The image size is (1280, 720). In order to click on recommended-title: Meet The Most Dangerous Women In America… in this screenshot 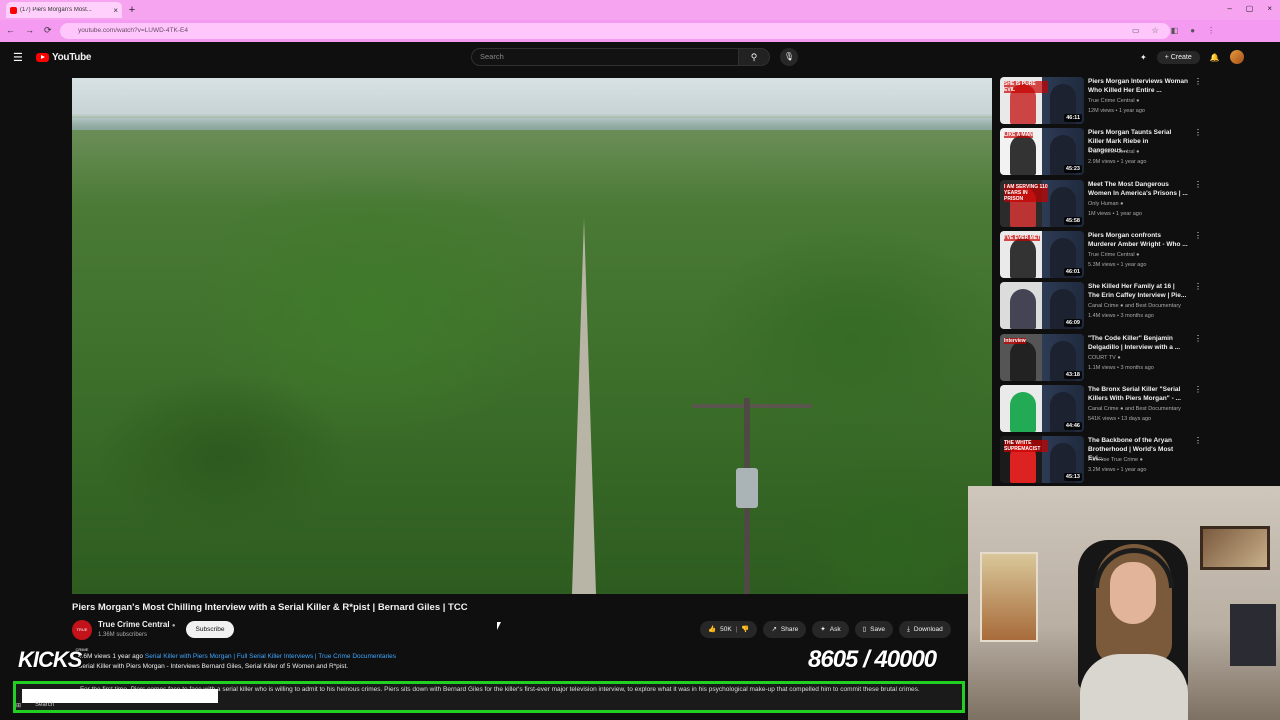, I will do `click(1138, 189)`.